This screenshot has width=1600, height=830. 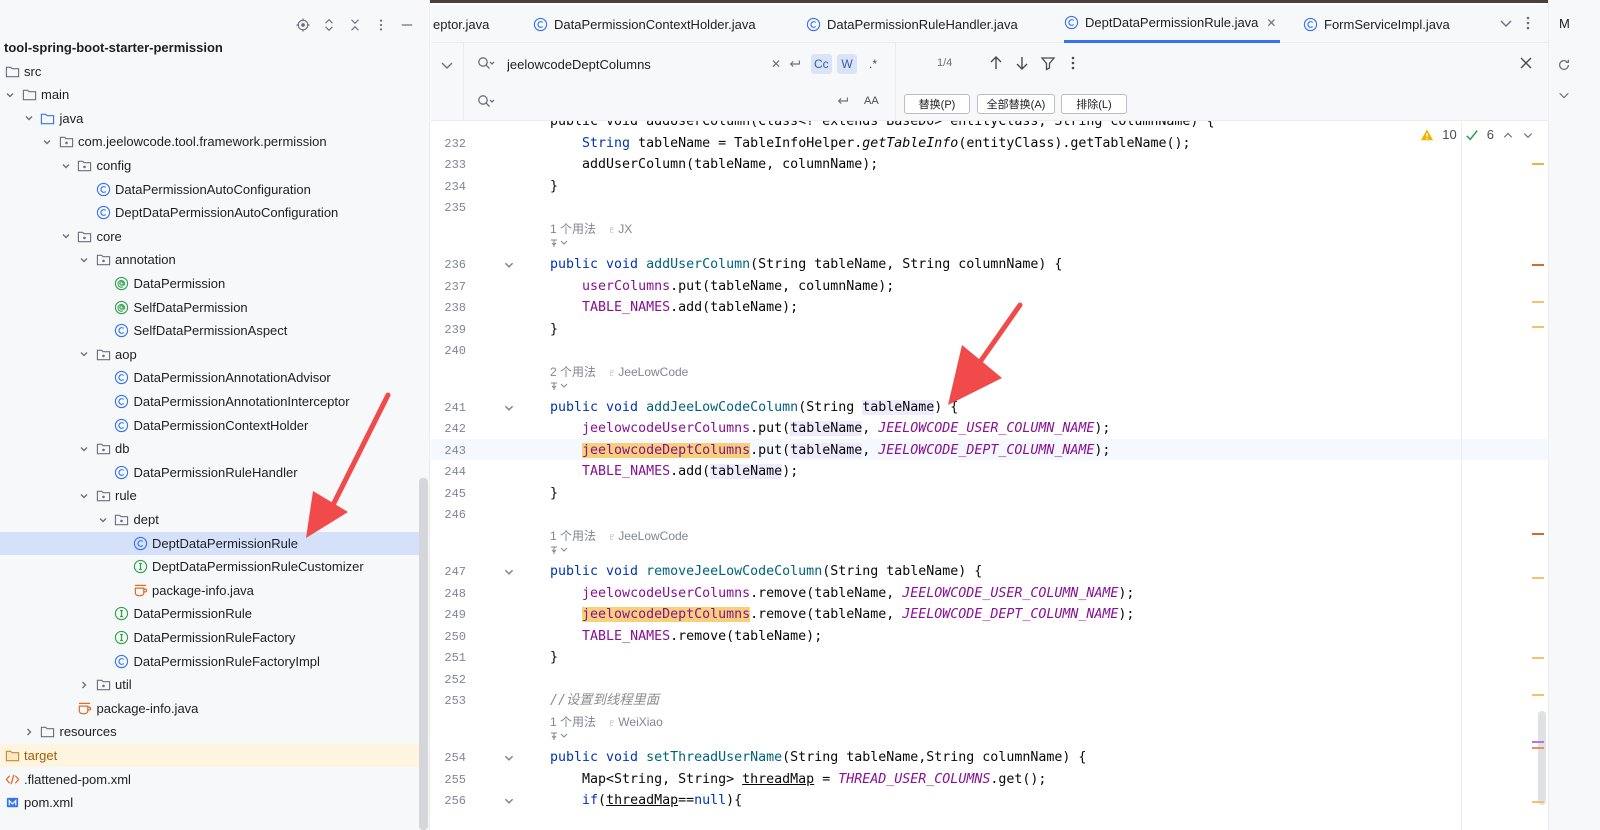 I want to click on tree-item: DataPermissionRuleFactory, so click(x=210, y=637).